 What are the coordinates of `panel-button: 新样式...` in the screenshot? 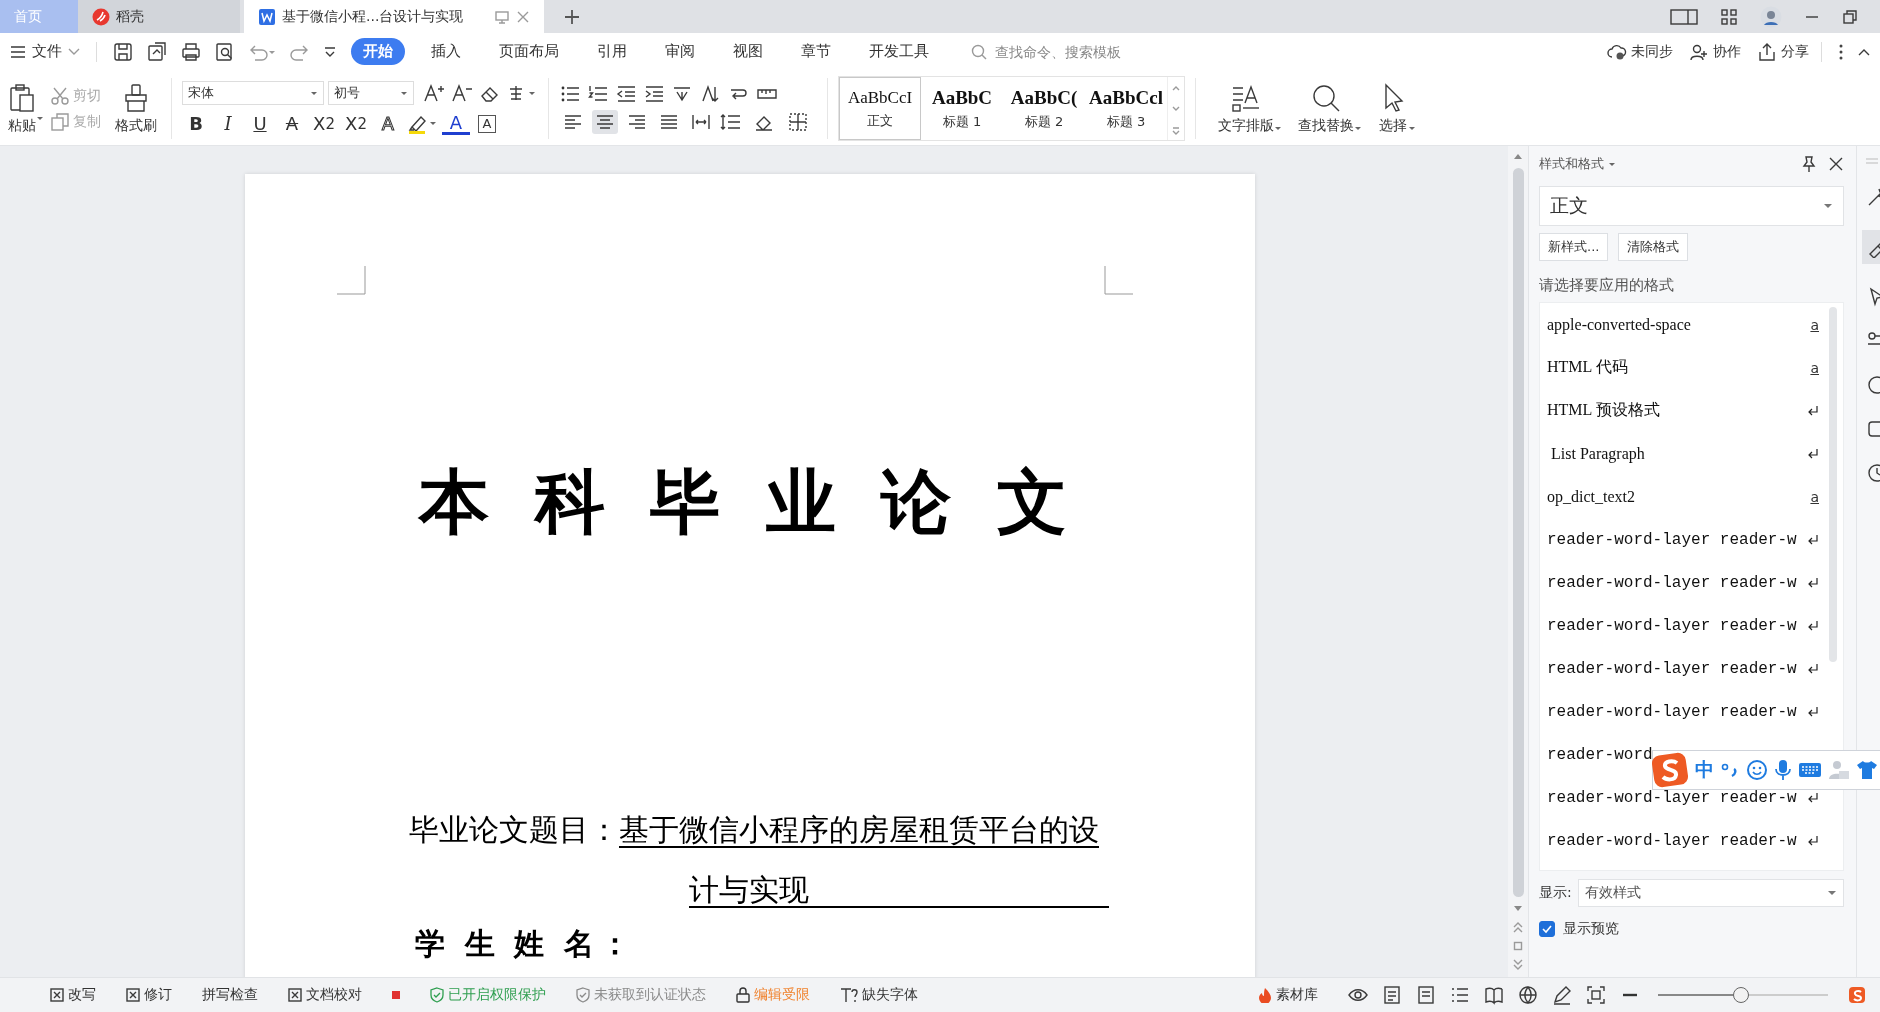 It's located at (1574, 247).